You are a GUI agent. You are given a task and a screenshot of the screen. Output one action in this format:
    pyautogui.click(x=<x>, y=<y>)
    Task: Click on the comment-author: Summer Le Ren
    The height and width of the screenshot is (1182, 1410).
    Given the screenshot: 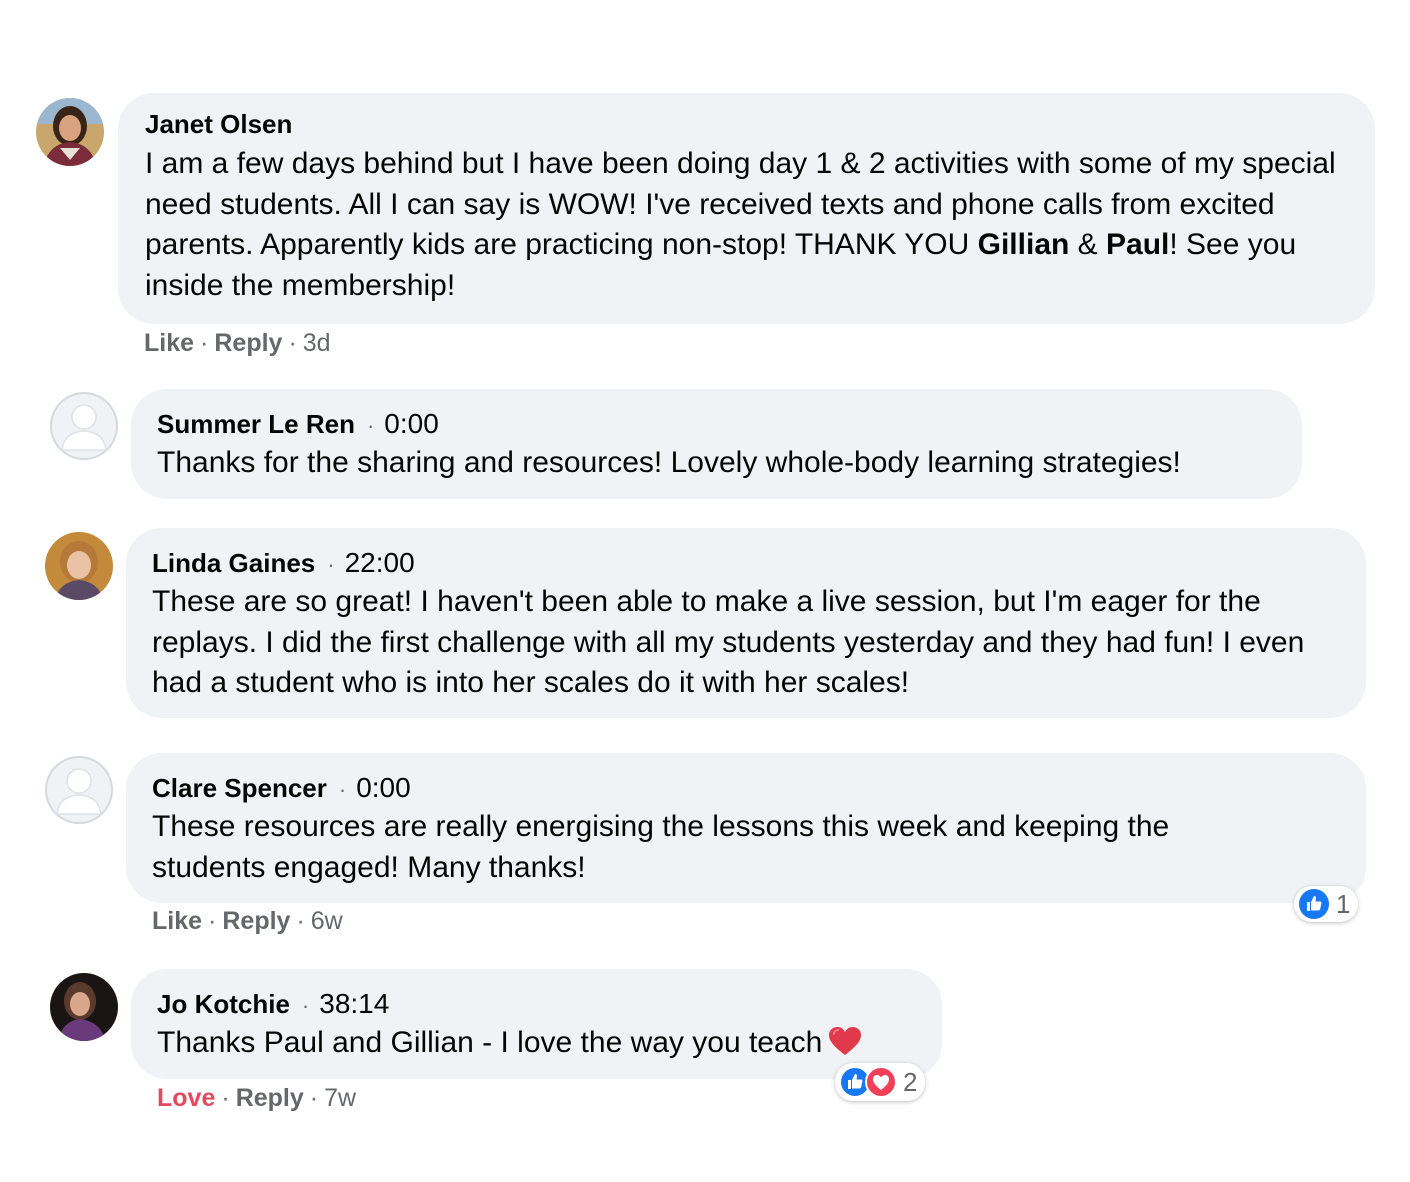 What is the action you would take?
    pyautogui.click(x=256, y=424)
    